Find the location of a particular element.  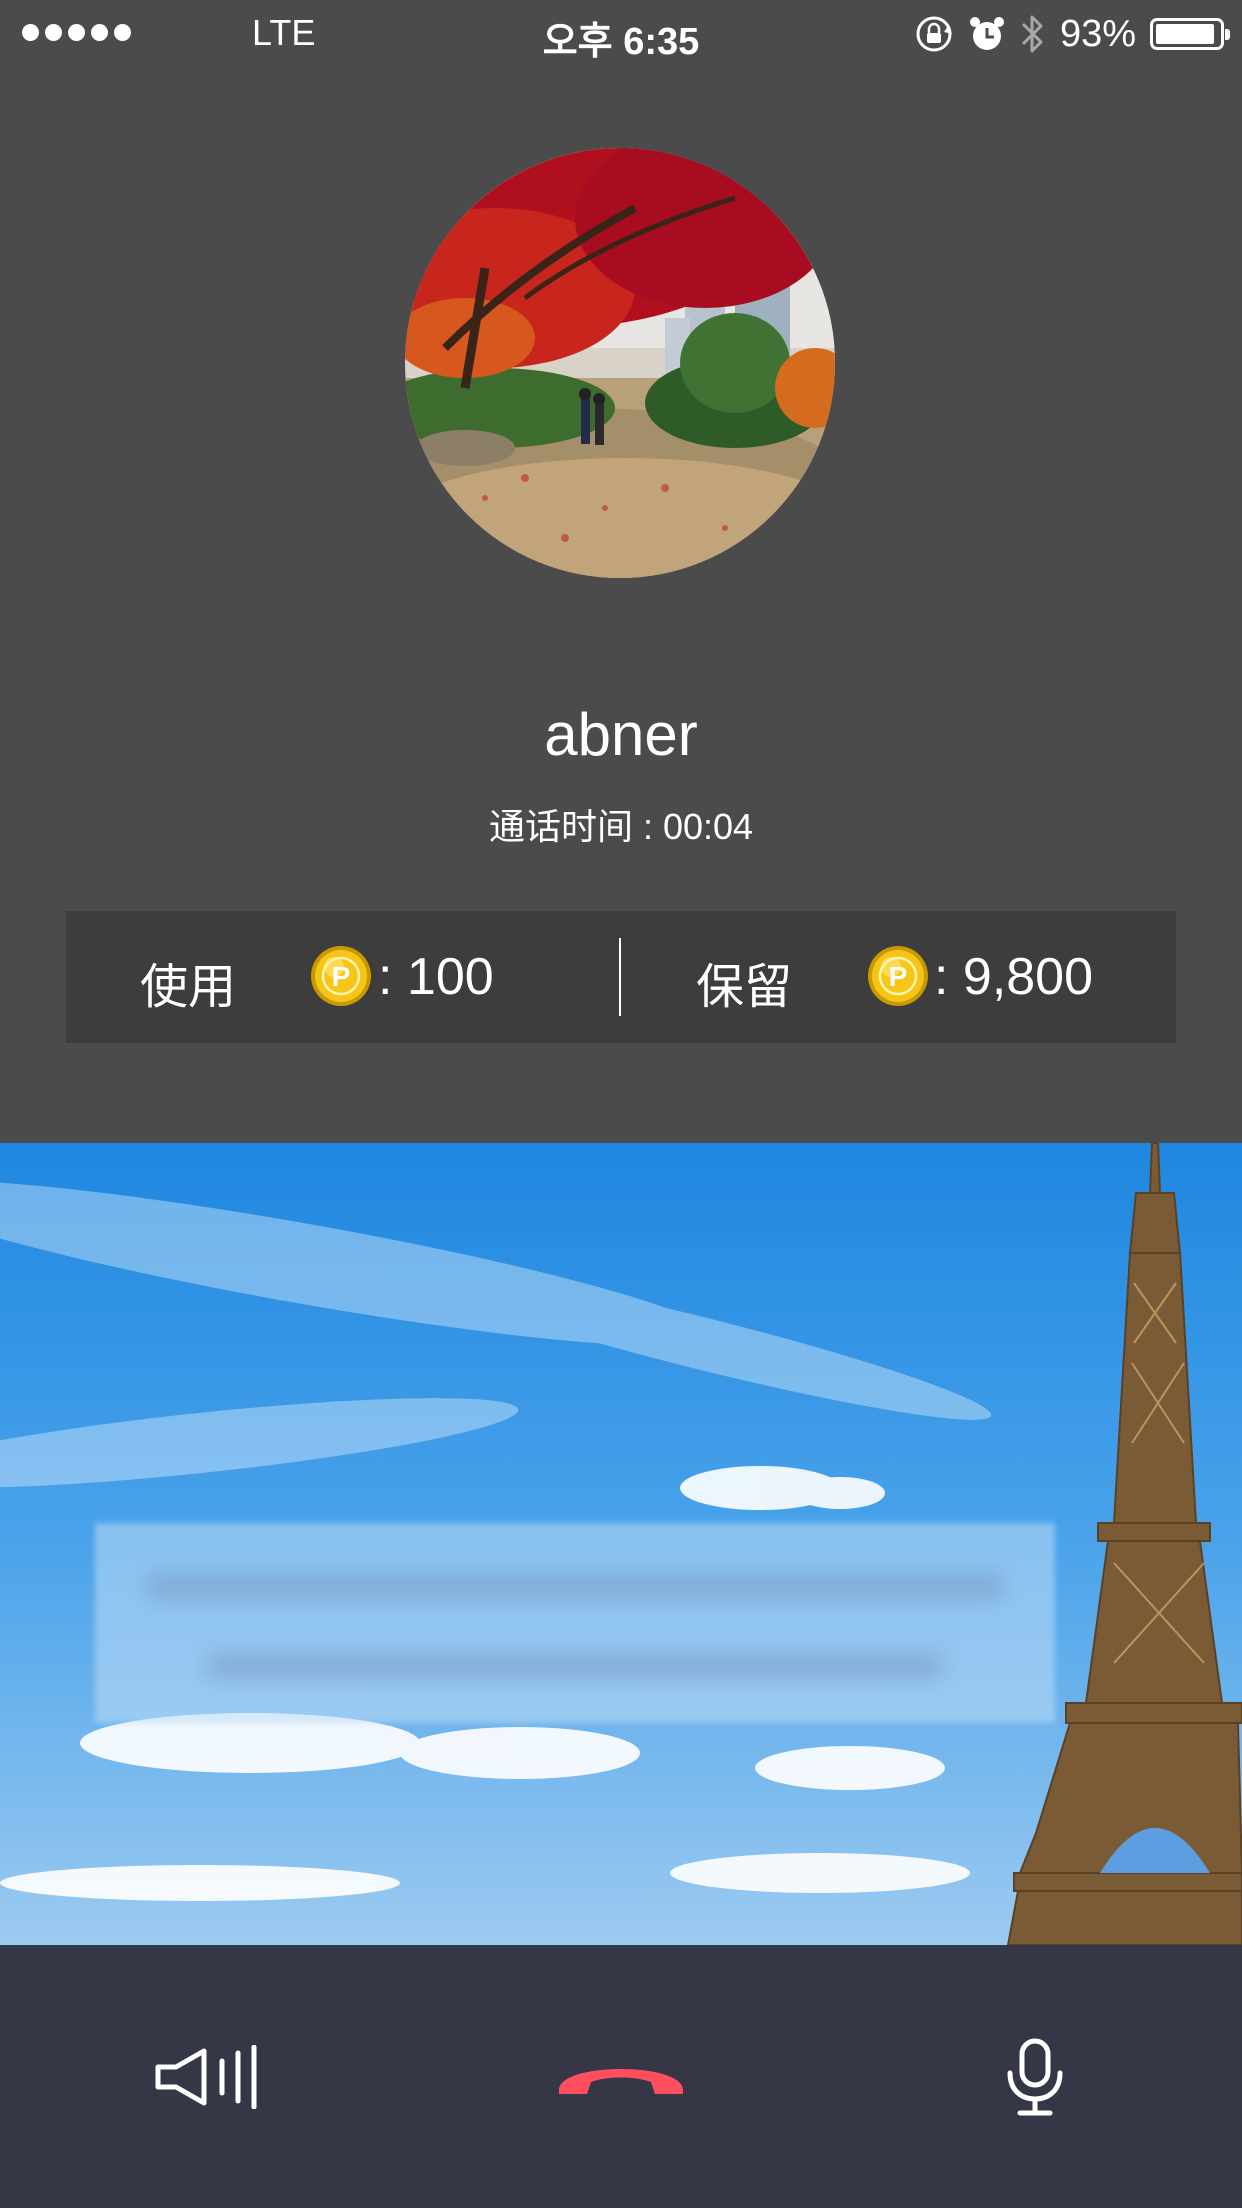

status-bar: LTE 오후 6:35 93% is located at coordinates (621, 34).